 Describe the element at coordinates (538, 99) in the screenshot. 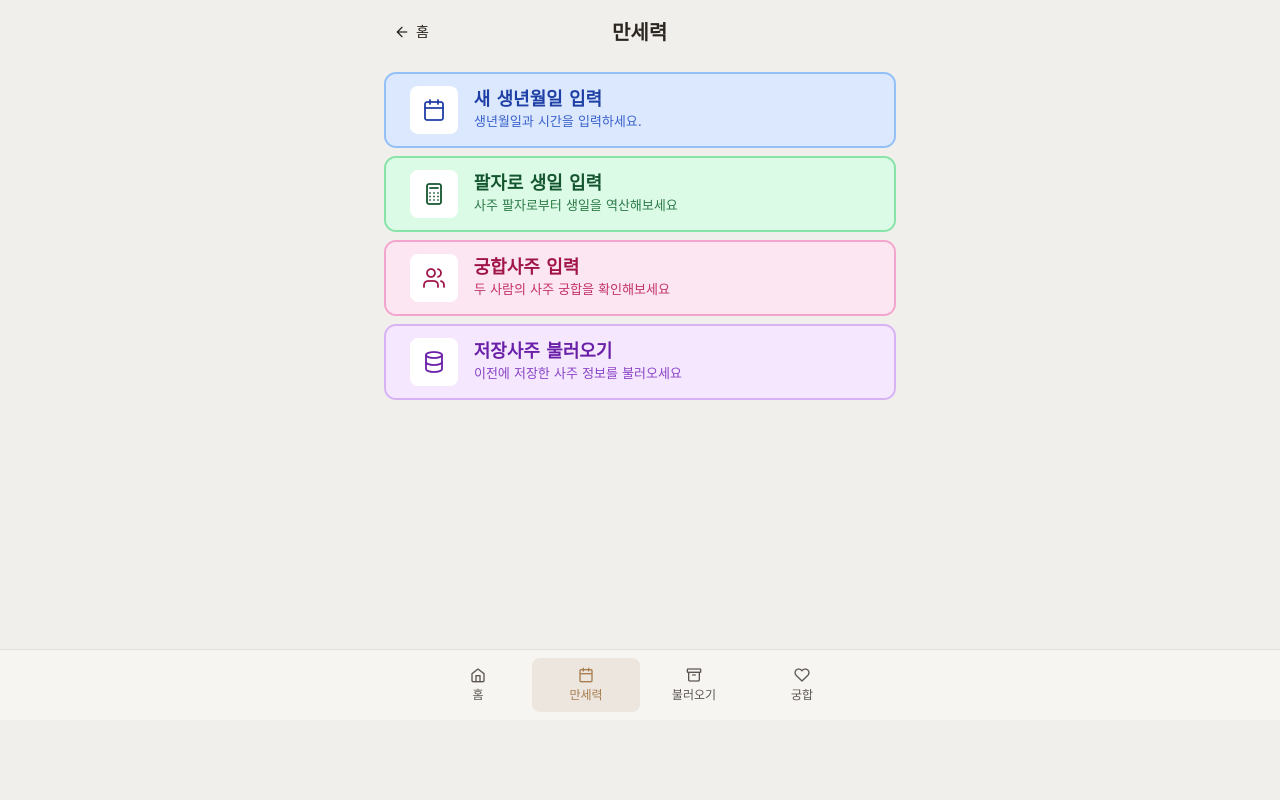

I see `card-title: 새 생년월일 입력` at that location.